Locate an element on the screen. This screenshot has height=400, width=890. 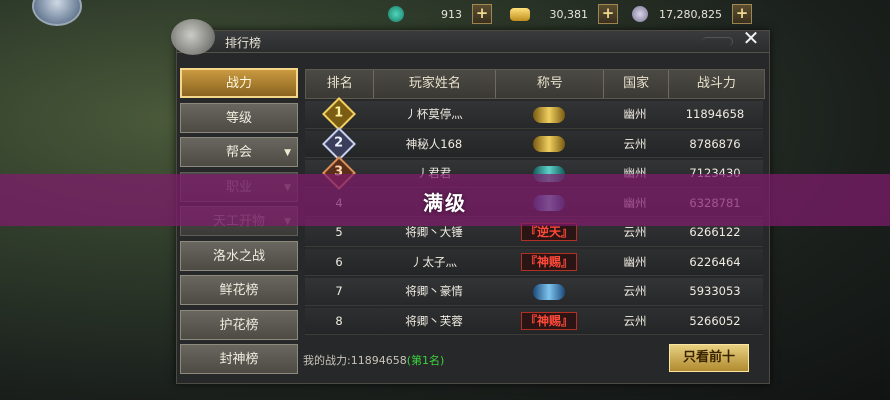
table-row: 6 丿太子灬 『神赐』 幽州 6226464 is located at coordinates (534, 262).